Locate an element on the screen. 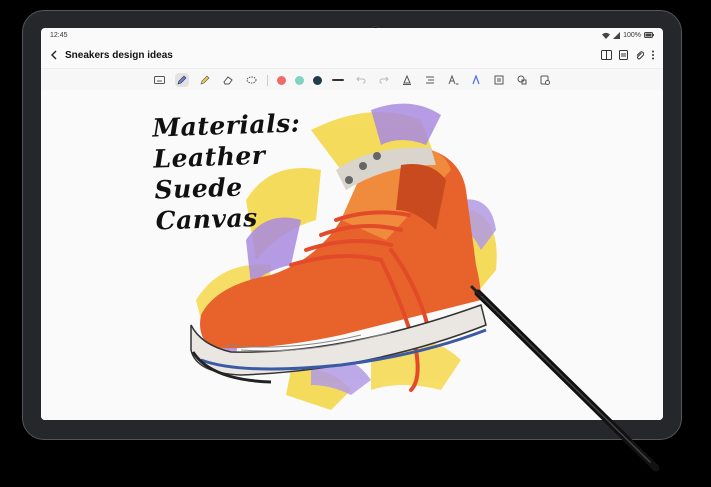 This screenshot has width=711, height=487. keyboard-icon is located at coordinates (159, 80).